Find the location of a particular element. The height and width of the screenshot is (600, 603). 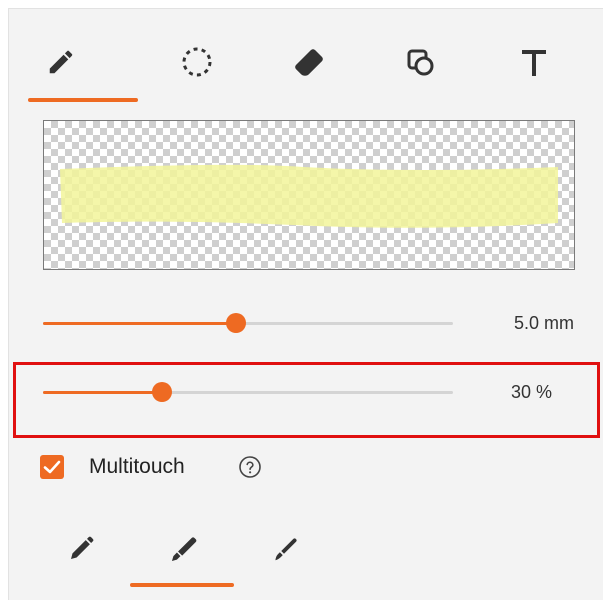

pen-type-brush is located at coordinates (286, 549).